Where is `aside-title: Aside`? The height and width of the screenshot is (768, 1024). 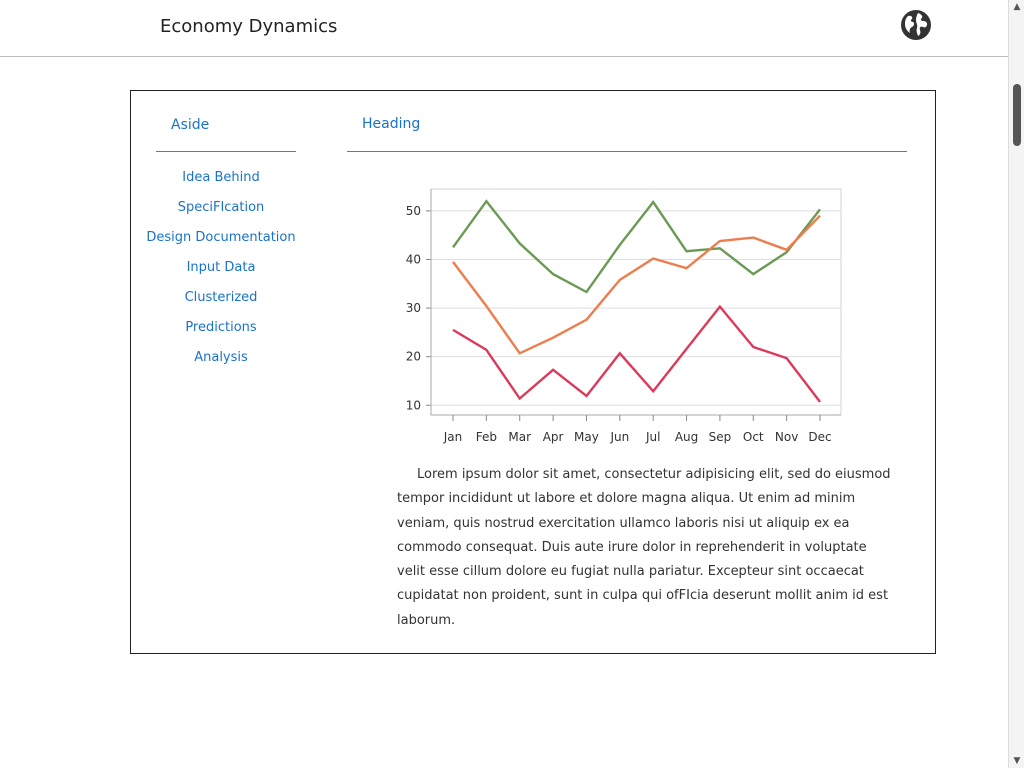
aside-title: Aside is located at coordinates (190, 125).